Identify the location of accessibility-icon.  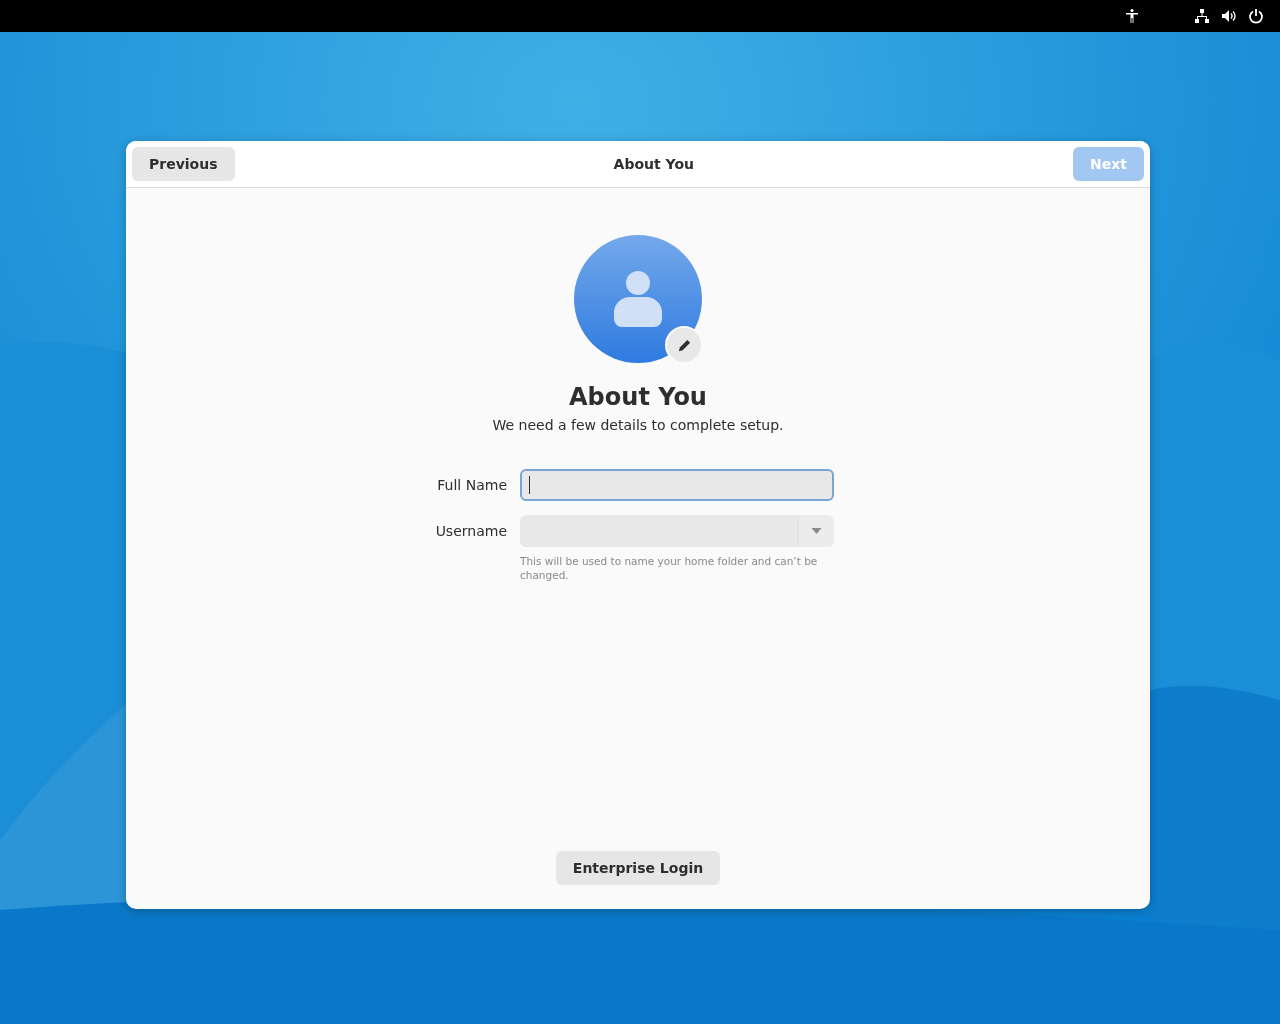
(1132, 16).